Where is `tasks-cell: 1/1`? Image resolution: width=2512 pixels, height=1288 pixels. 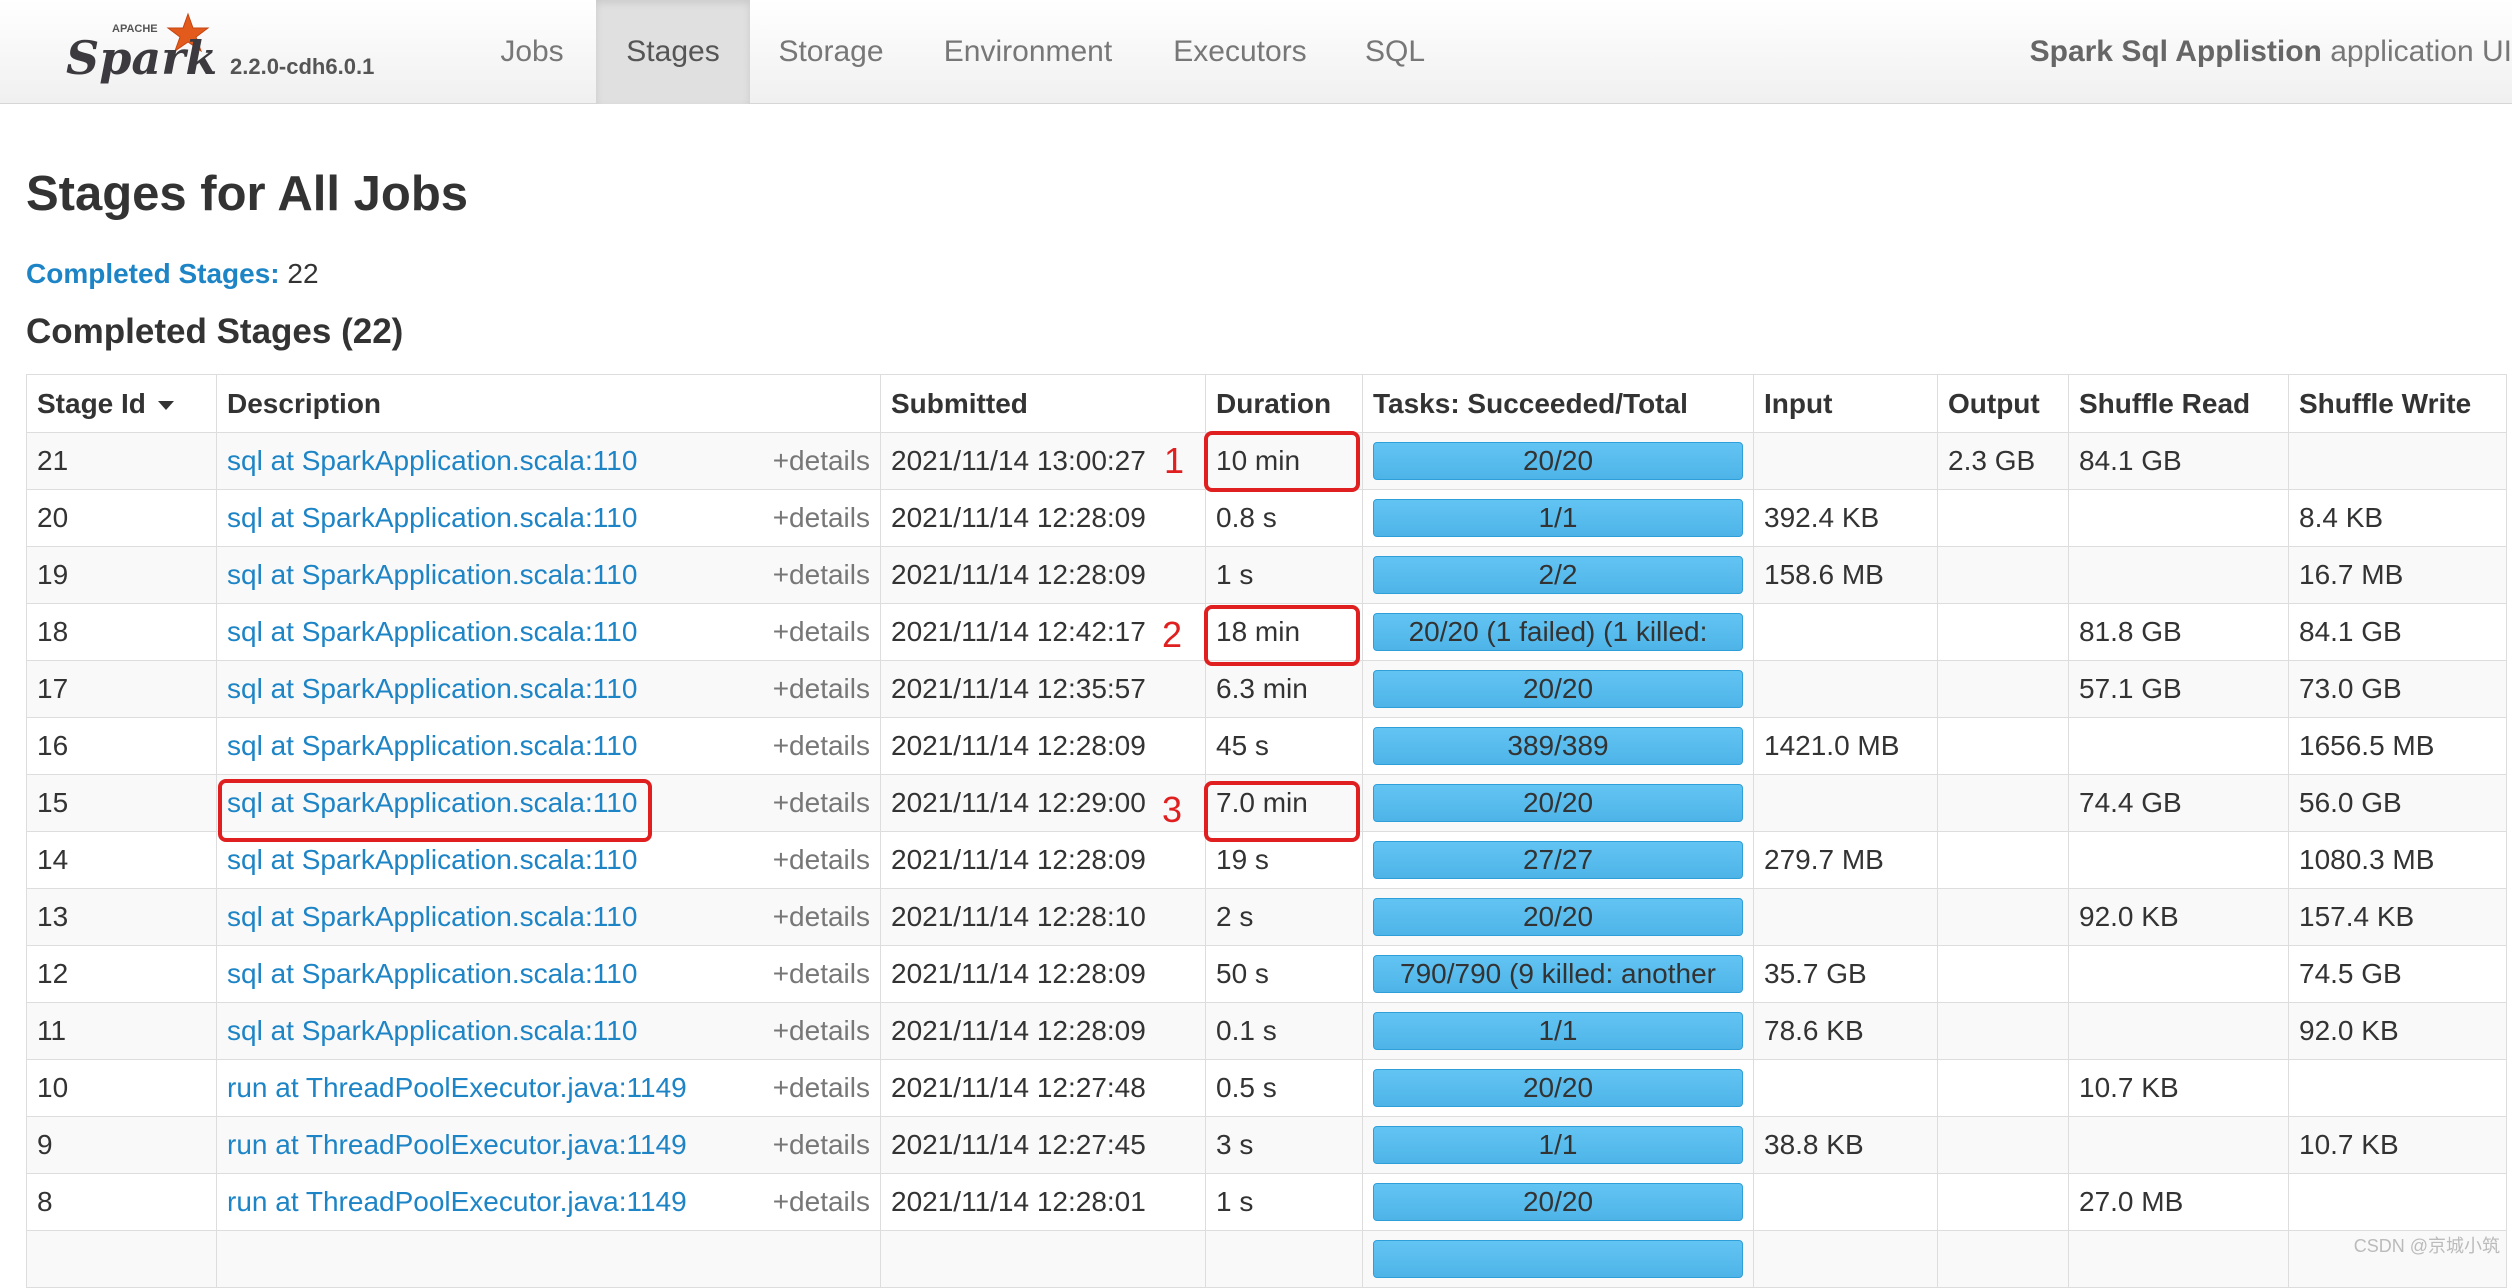
tasks-cell: 1/1 is located at coordinates (1558, 1031).